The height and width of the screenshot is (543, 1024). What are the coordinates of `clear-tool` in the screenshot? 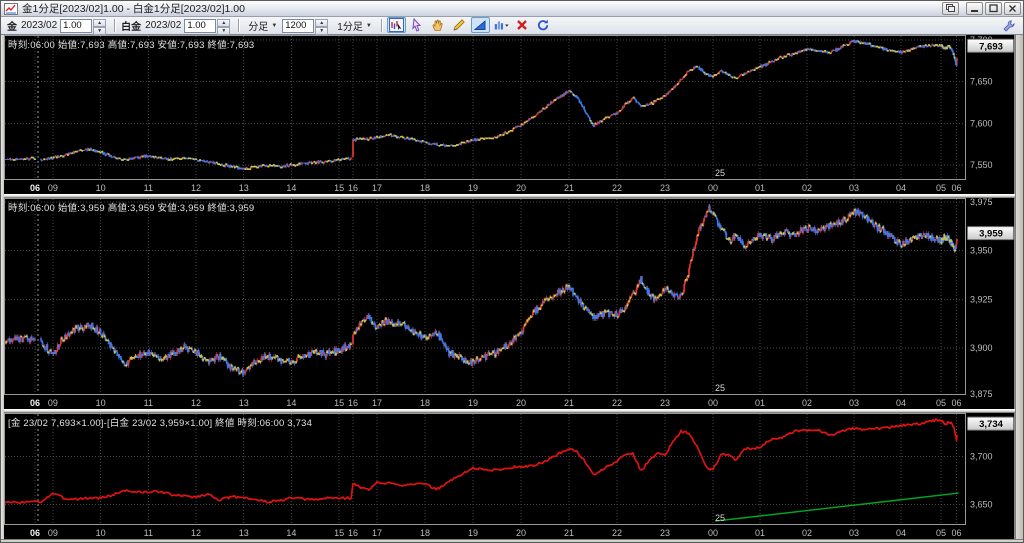 It's located at (522, 25).